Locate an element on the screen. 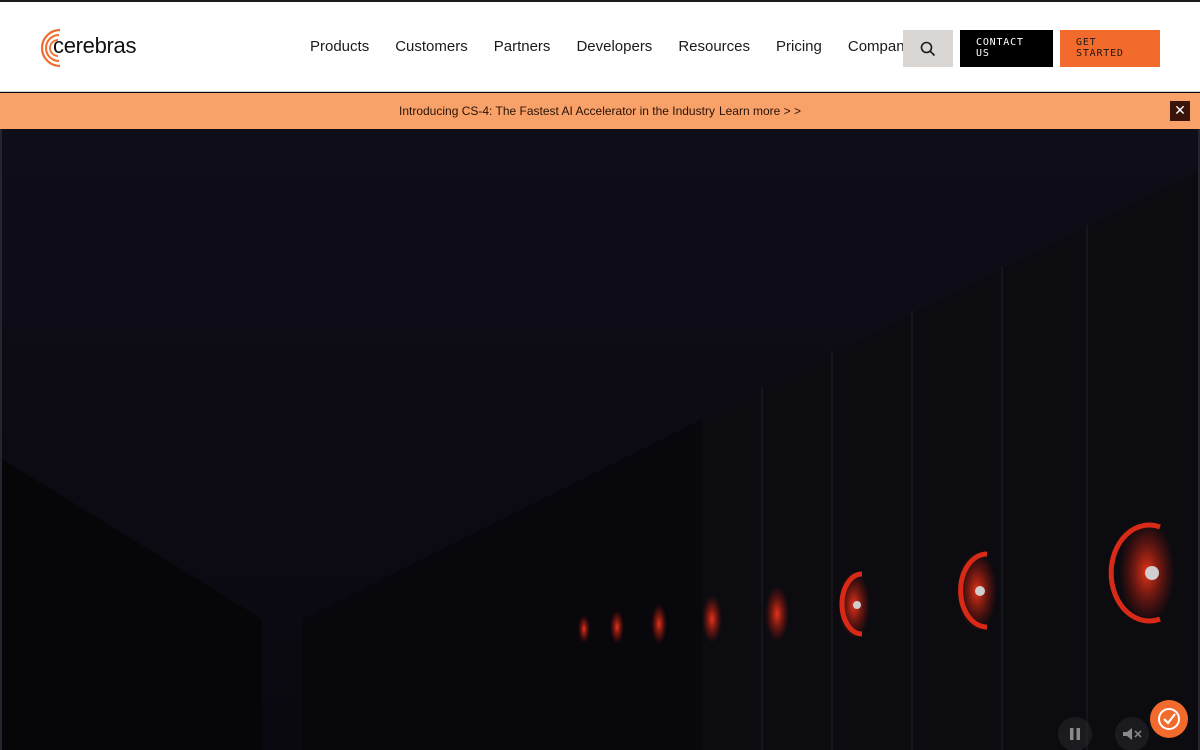 The height and width of the screenshot is (750, 1200). nav-item-pricing: Pricing is located at coordinates (799, 46).